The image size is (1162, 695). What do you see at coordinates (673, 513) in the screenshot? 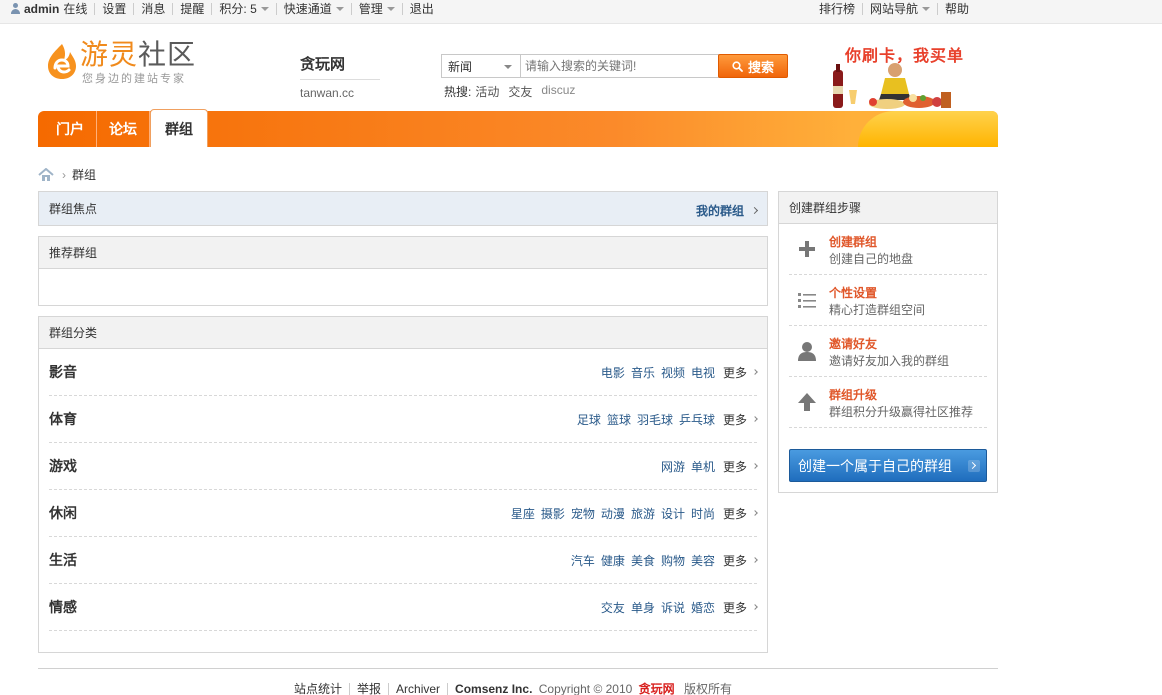
I see `category-link: 设计` at bounding box center [673, 513].